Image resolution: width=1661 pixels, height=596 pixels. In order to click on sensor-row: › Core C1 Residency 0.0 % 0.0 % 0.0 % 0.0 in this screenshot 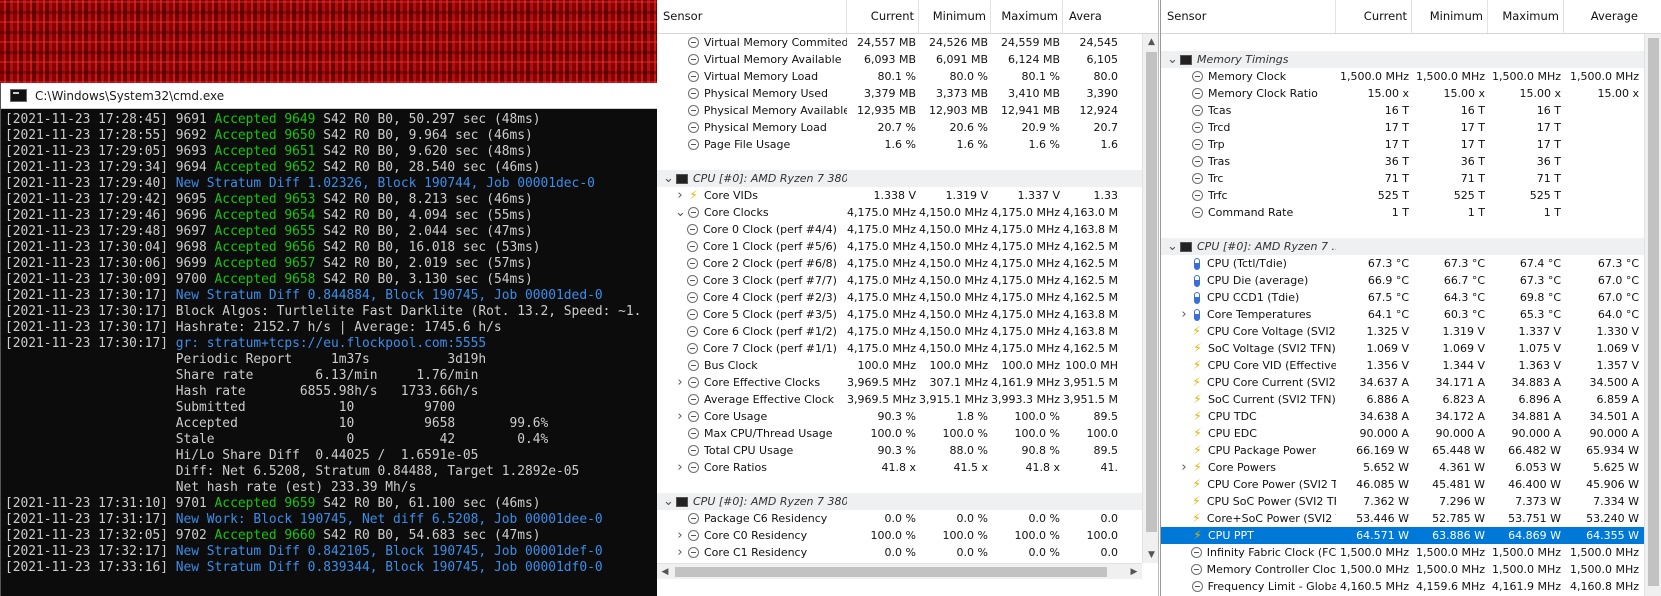, I will do `click(907, 552)`.